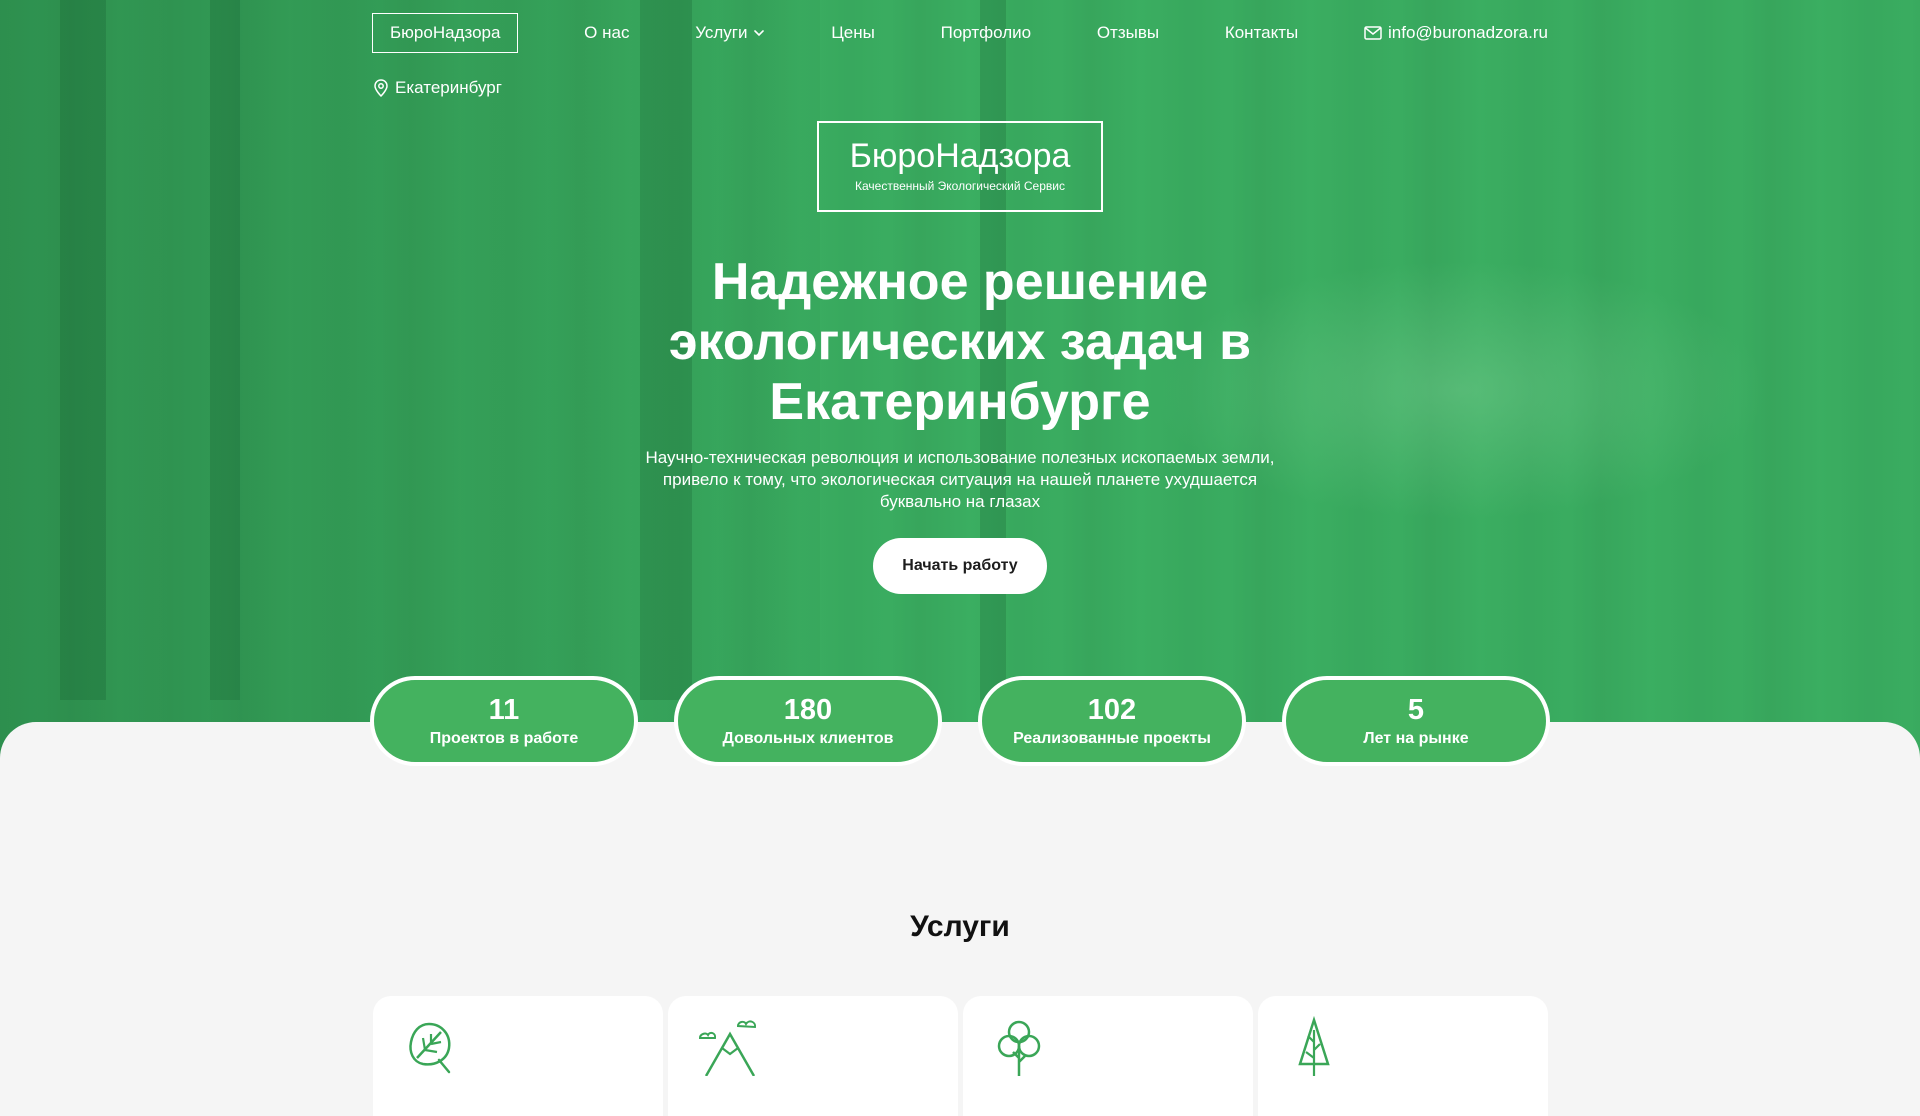  I want to click on city-selector: Екатеринбург, so click(437, 88).